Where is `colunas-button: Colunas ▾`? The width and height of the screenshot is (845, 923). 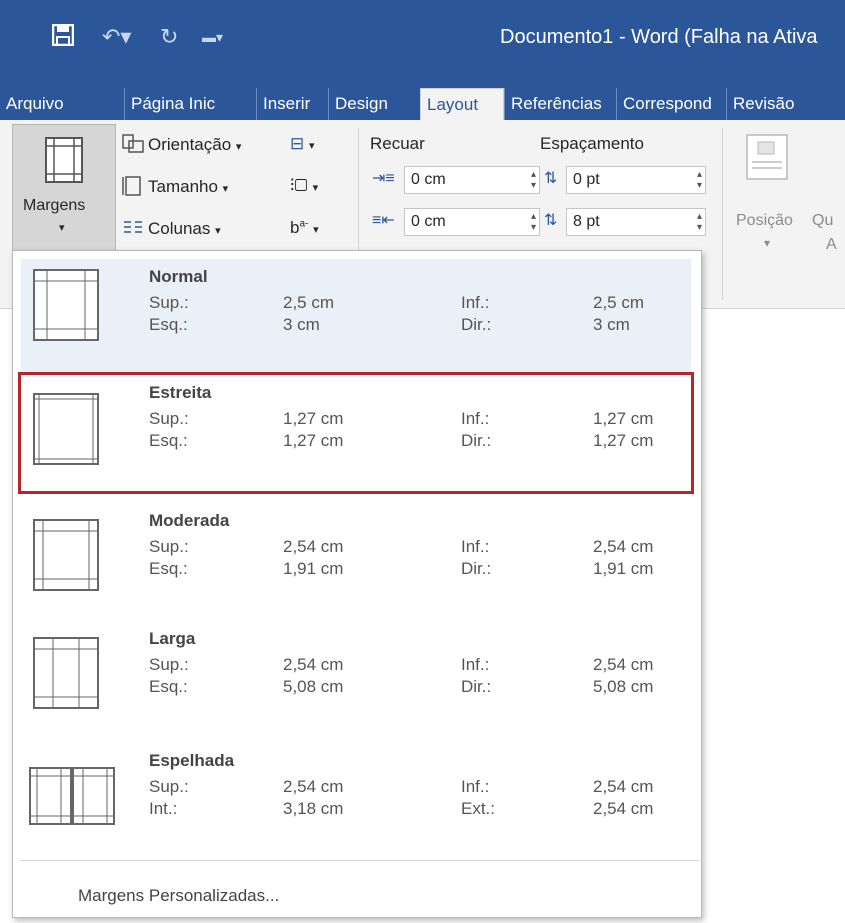
colunas-button: Colunas ▾ is located at coordinates (171, 228).